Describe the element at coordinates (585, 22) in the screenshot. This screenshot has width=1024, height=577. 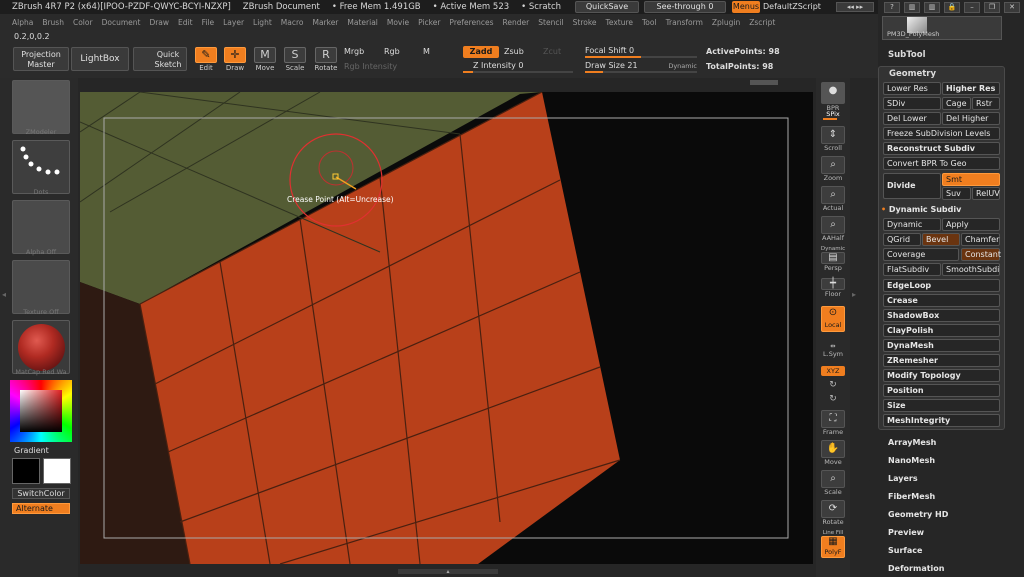
I see `menu-stroke: Stroke` at that location.